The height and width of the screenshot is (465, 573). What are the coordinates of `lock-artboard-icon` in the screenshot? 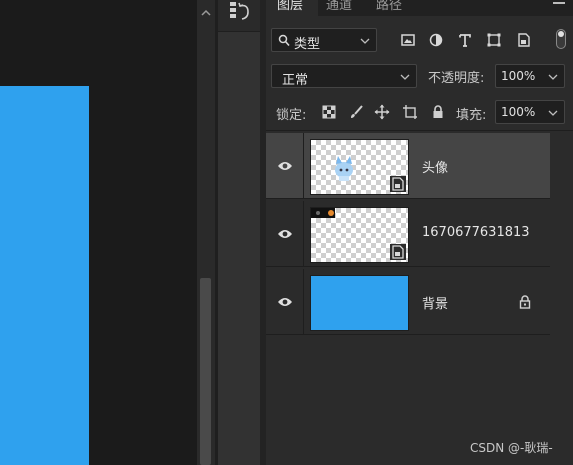 It's located at (410, 112).